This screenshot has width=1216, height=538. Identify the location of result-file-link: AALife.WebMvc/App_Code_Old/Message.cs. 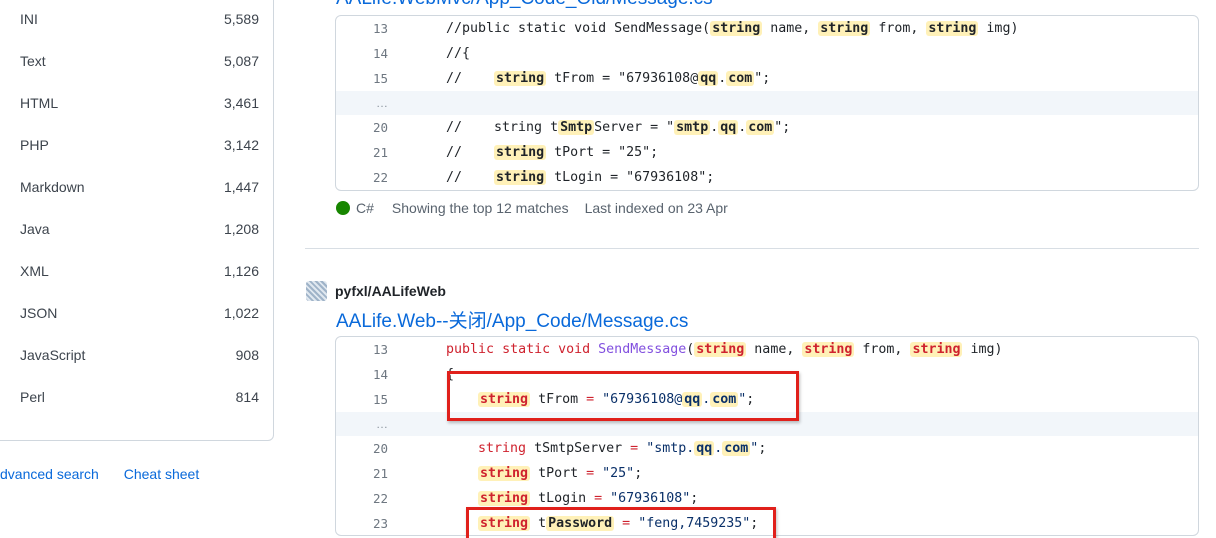
(524, 5).